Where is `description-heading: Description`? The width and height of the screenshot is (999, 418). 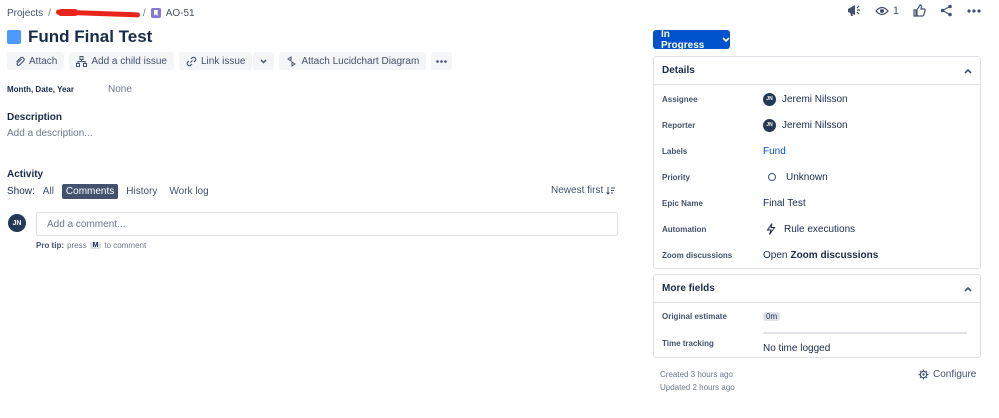 description-heading: Description is located at coordinates (35, 117).